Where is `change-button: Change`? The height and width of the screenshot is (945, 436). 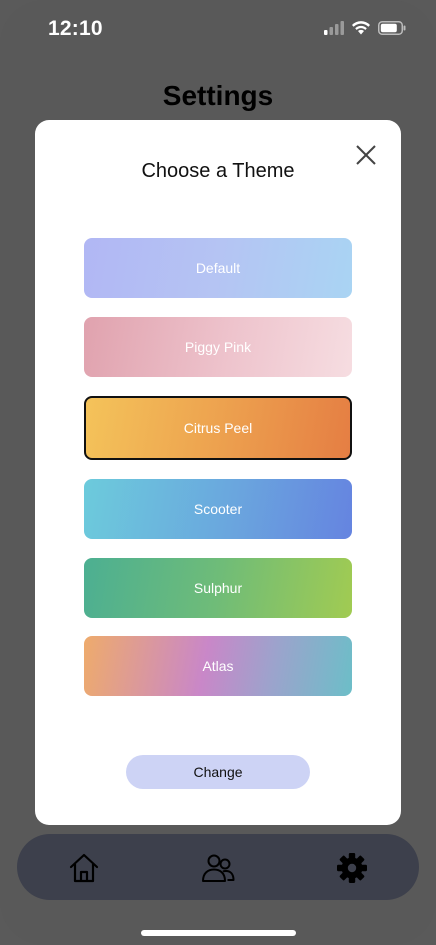 change-button: Change is located at coordinates (218, 772).